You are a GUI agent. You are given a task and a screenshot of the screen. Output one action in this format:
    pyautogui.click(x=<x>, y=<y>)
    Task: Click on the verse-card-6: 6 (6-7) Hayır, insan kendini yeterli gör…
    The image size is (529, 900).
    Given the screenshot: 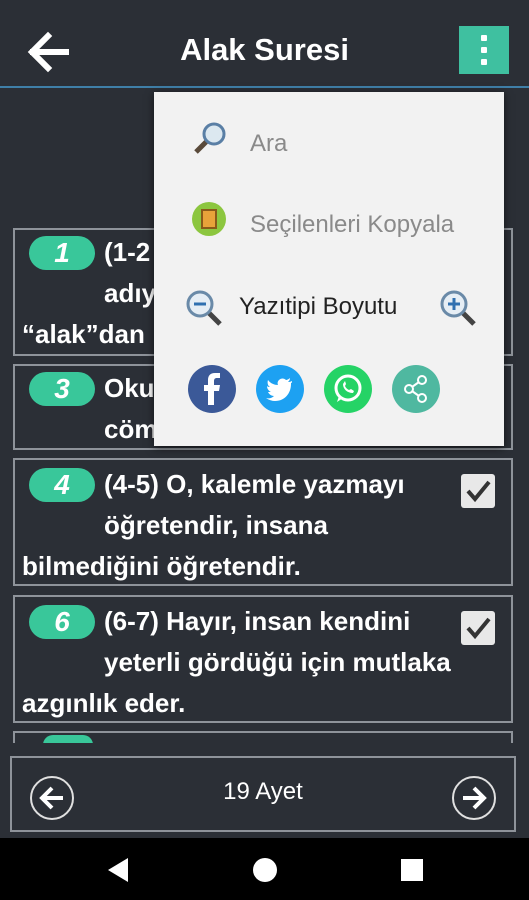 What is the action you would take?
    pyautogui.click(x=263, y=659)
    